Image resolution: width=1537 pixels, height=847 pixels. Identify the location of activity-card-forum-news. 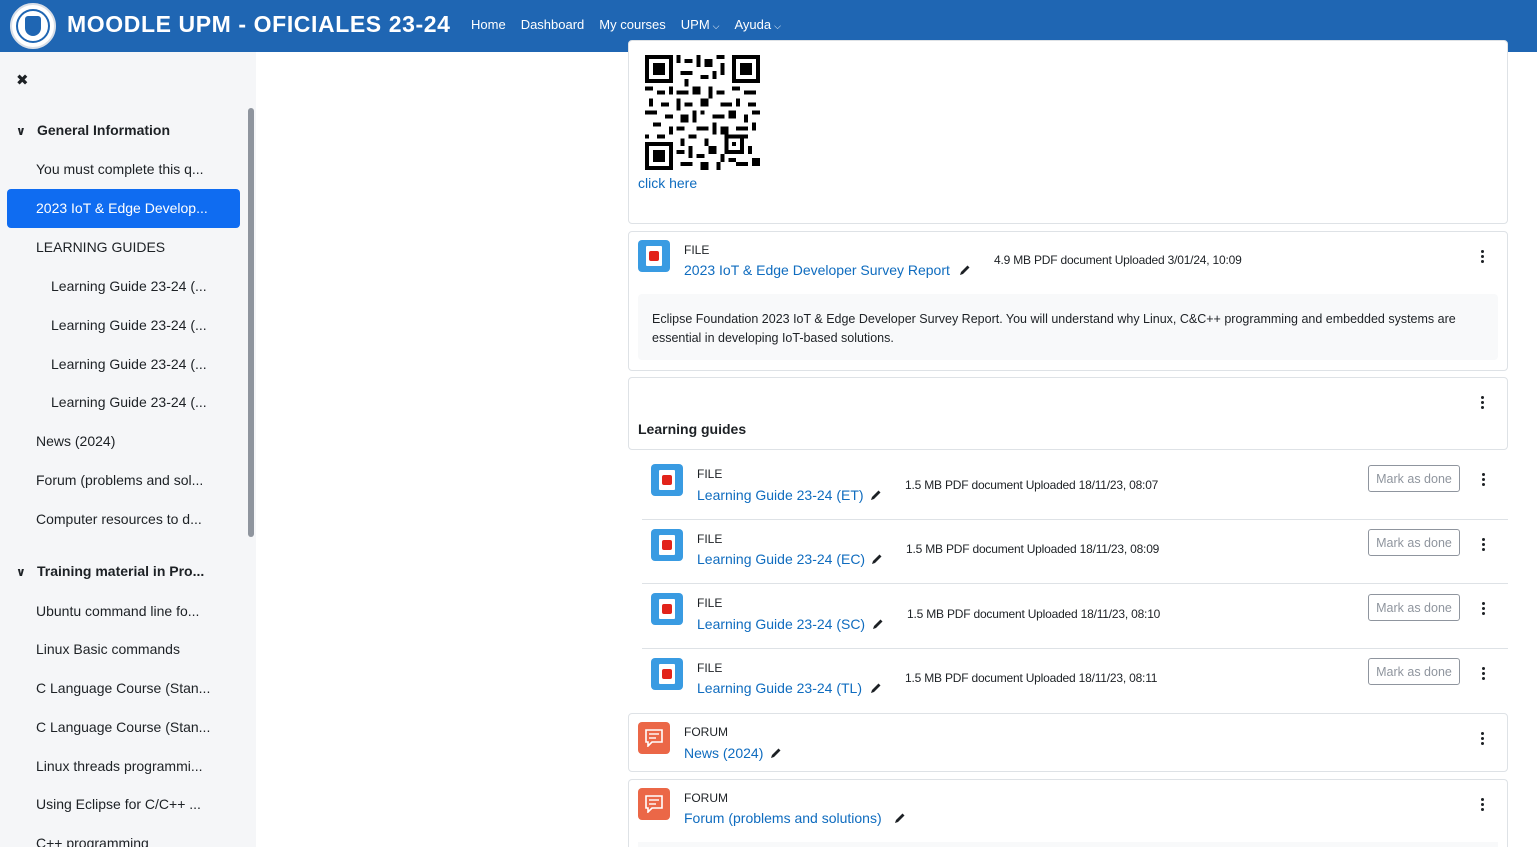
(1068, 742).